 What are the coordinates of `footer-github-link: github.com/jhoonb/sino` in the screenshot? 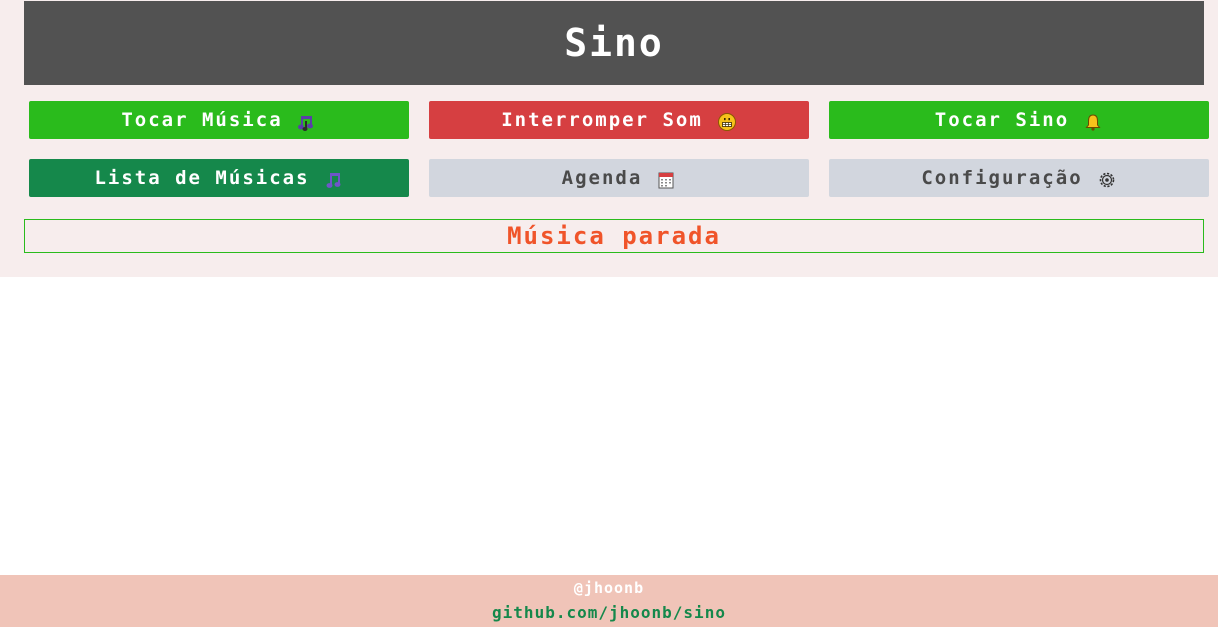 It's located at (609, 612).